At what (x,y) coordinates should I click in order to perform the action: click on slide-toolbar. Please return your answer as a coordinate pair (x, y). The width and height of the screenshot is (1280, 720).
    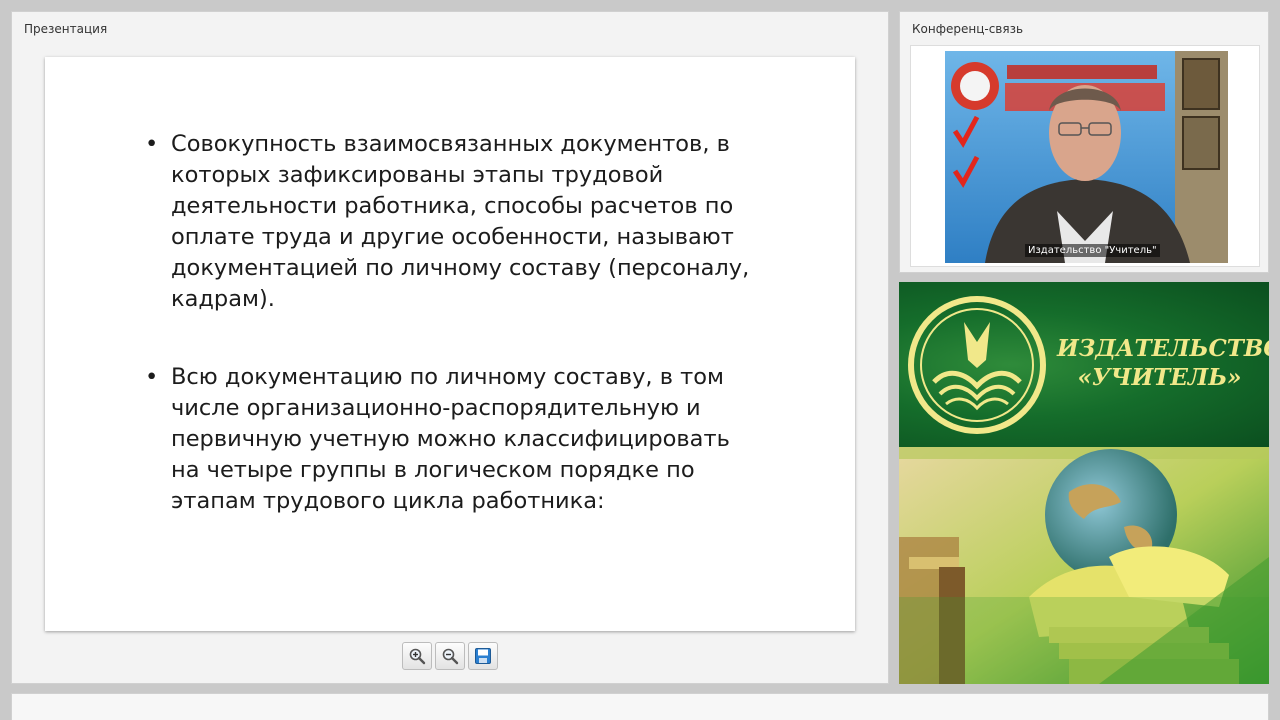
    Looking at the image, I should click on (450, 657).